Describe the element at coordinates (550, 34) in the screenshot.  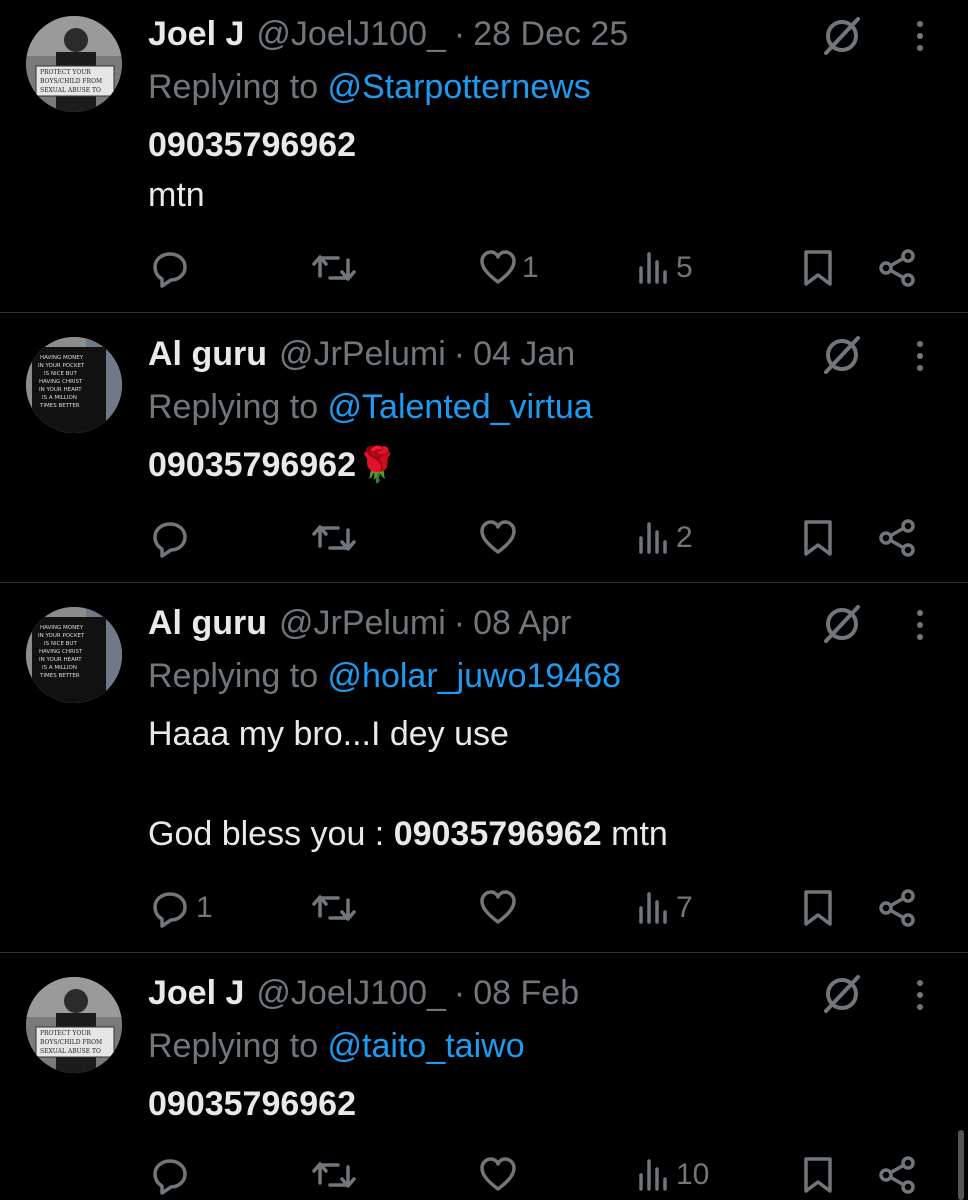
I see `tweet-date: 28 Dec 25` at that location.